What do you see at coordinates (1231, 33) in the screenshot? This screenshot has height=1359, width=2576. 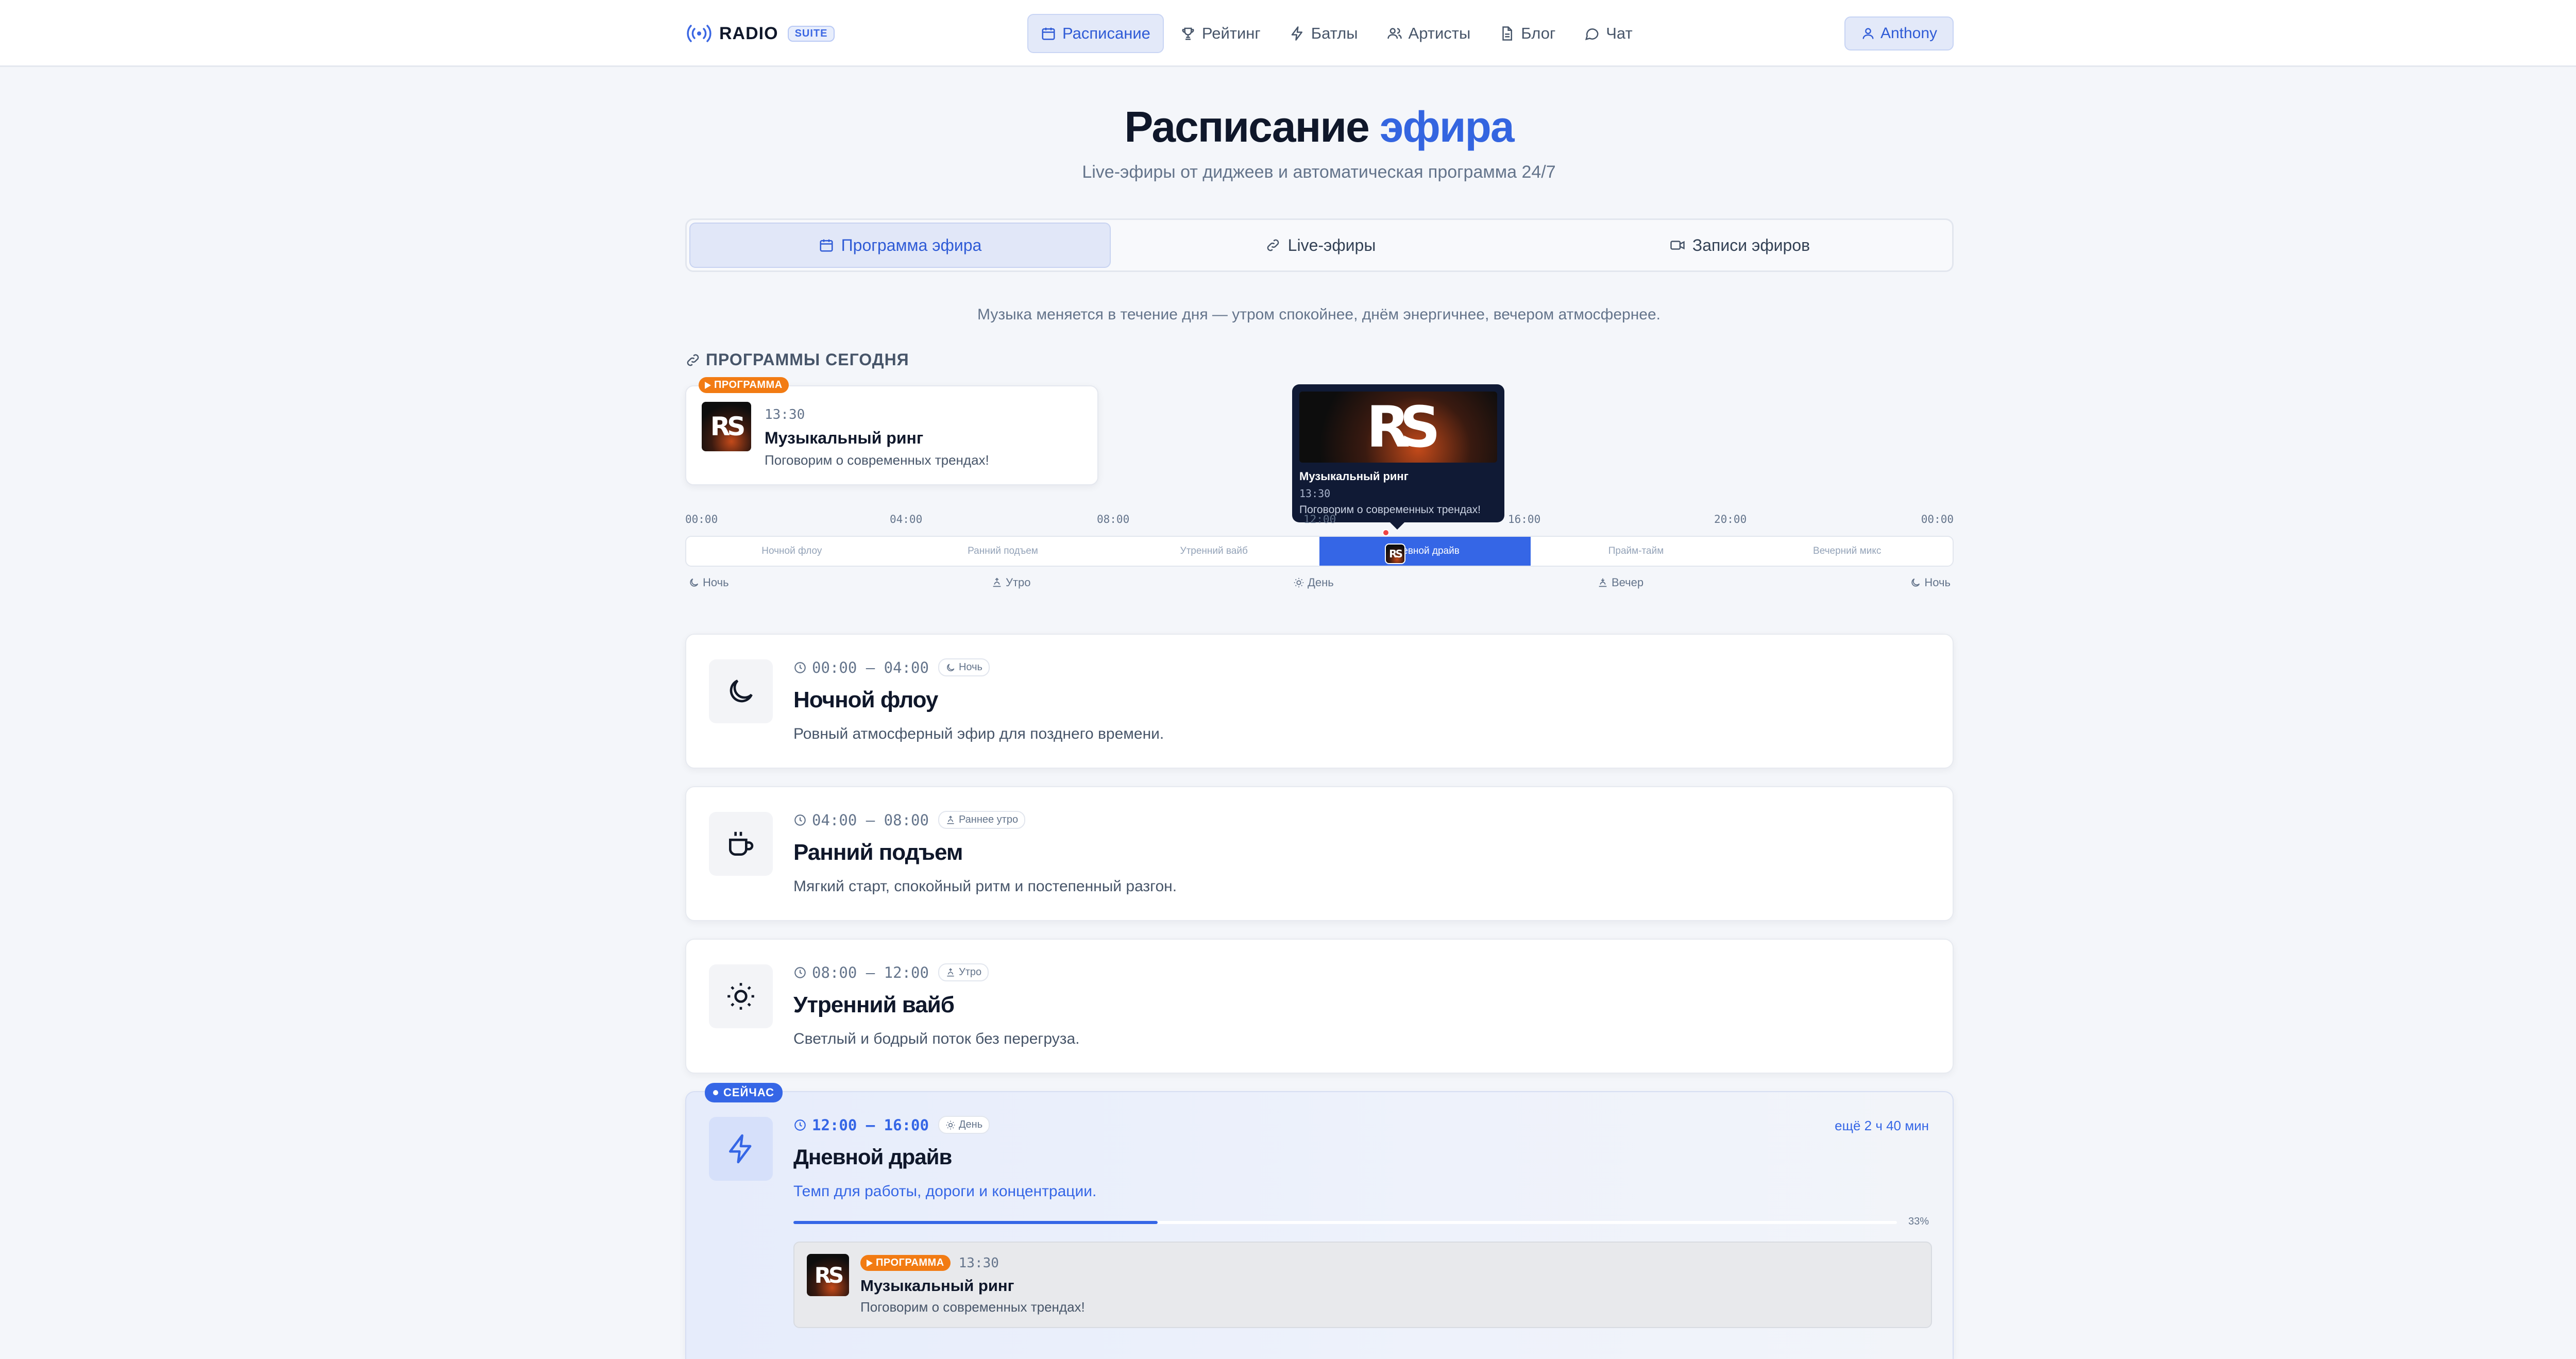 I see `nav-item-label: Рейтинг` at bounding box center [1231, 33].